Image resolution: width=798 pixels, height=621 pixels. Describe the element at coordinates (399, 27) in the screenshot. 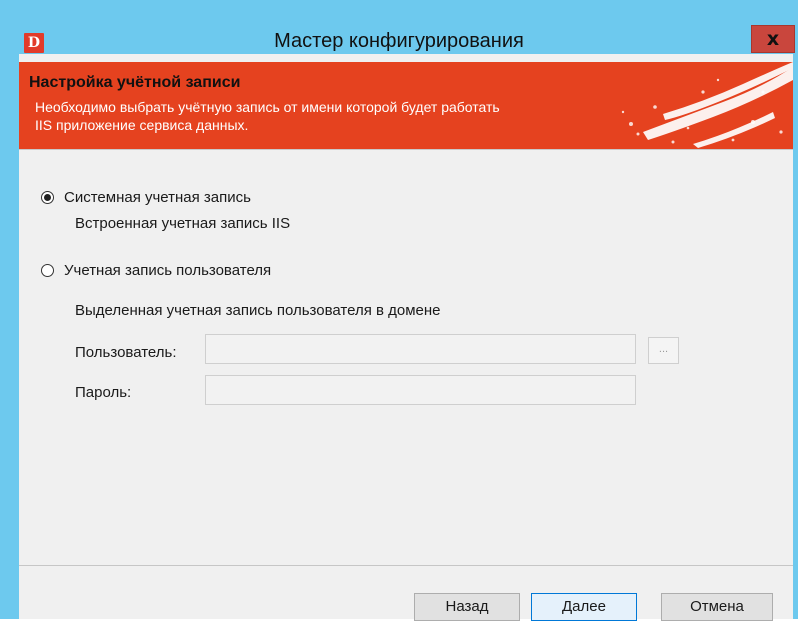

I see `title-bar: D Мастер конфигурирования x` at that location.